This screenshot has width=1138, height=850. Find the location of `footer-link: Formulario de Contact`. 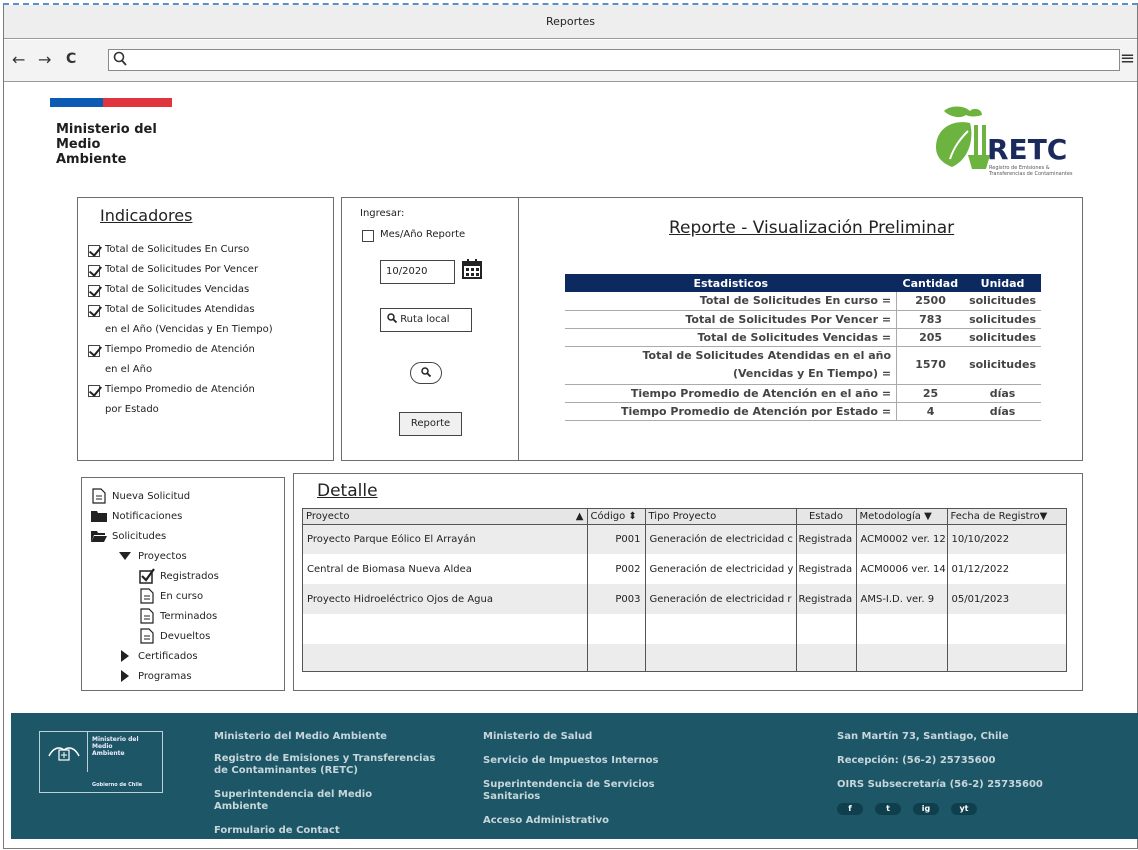

footer-link: Formulario de Contact is located at coordinates (329, 831).